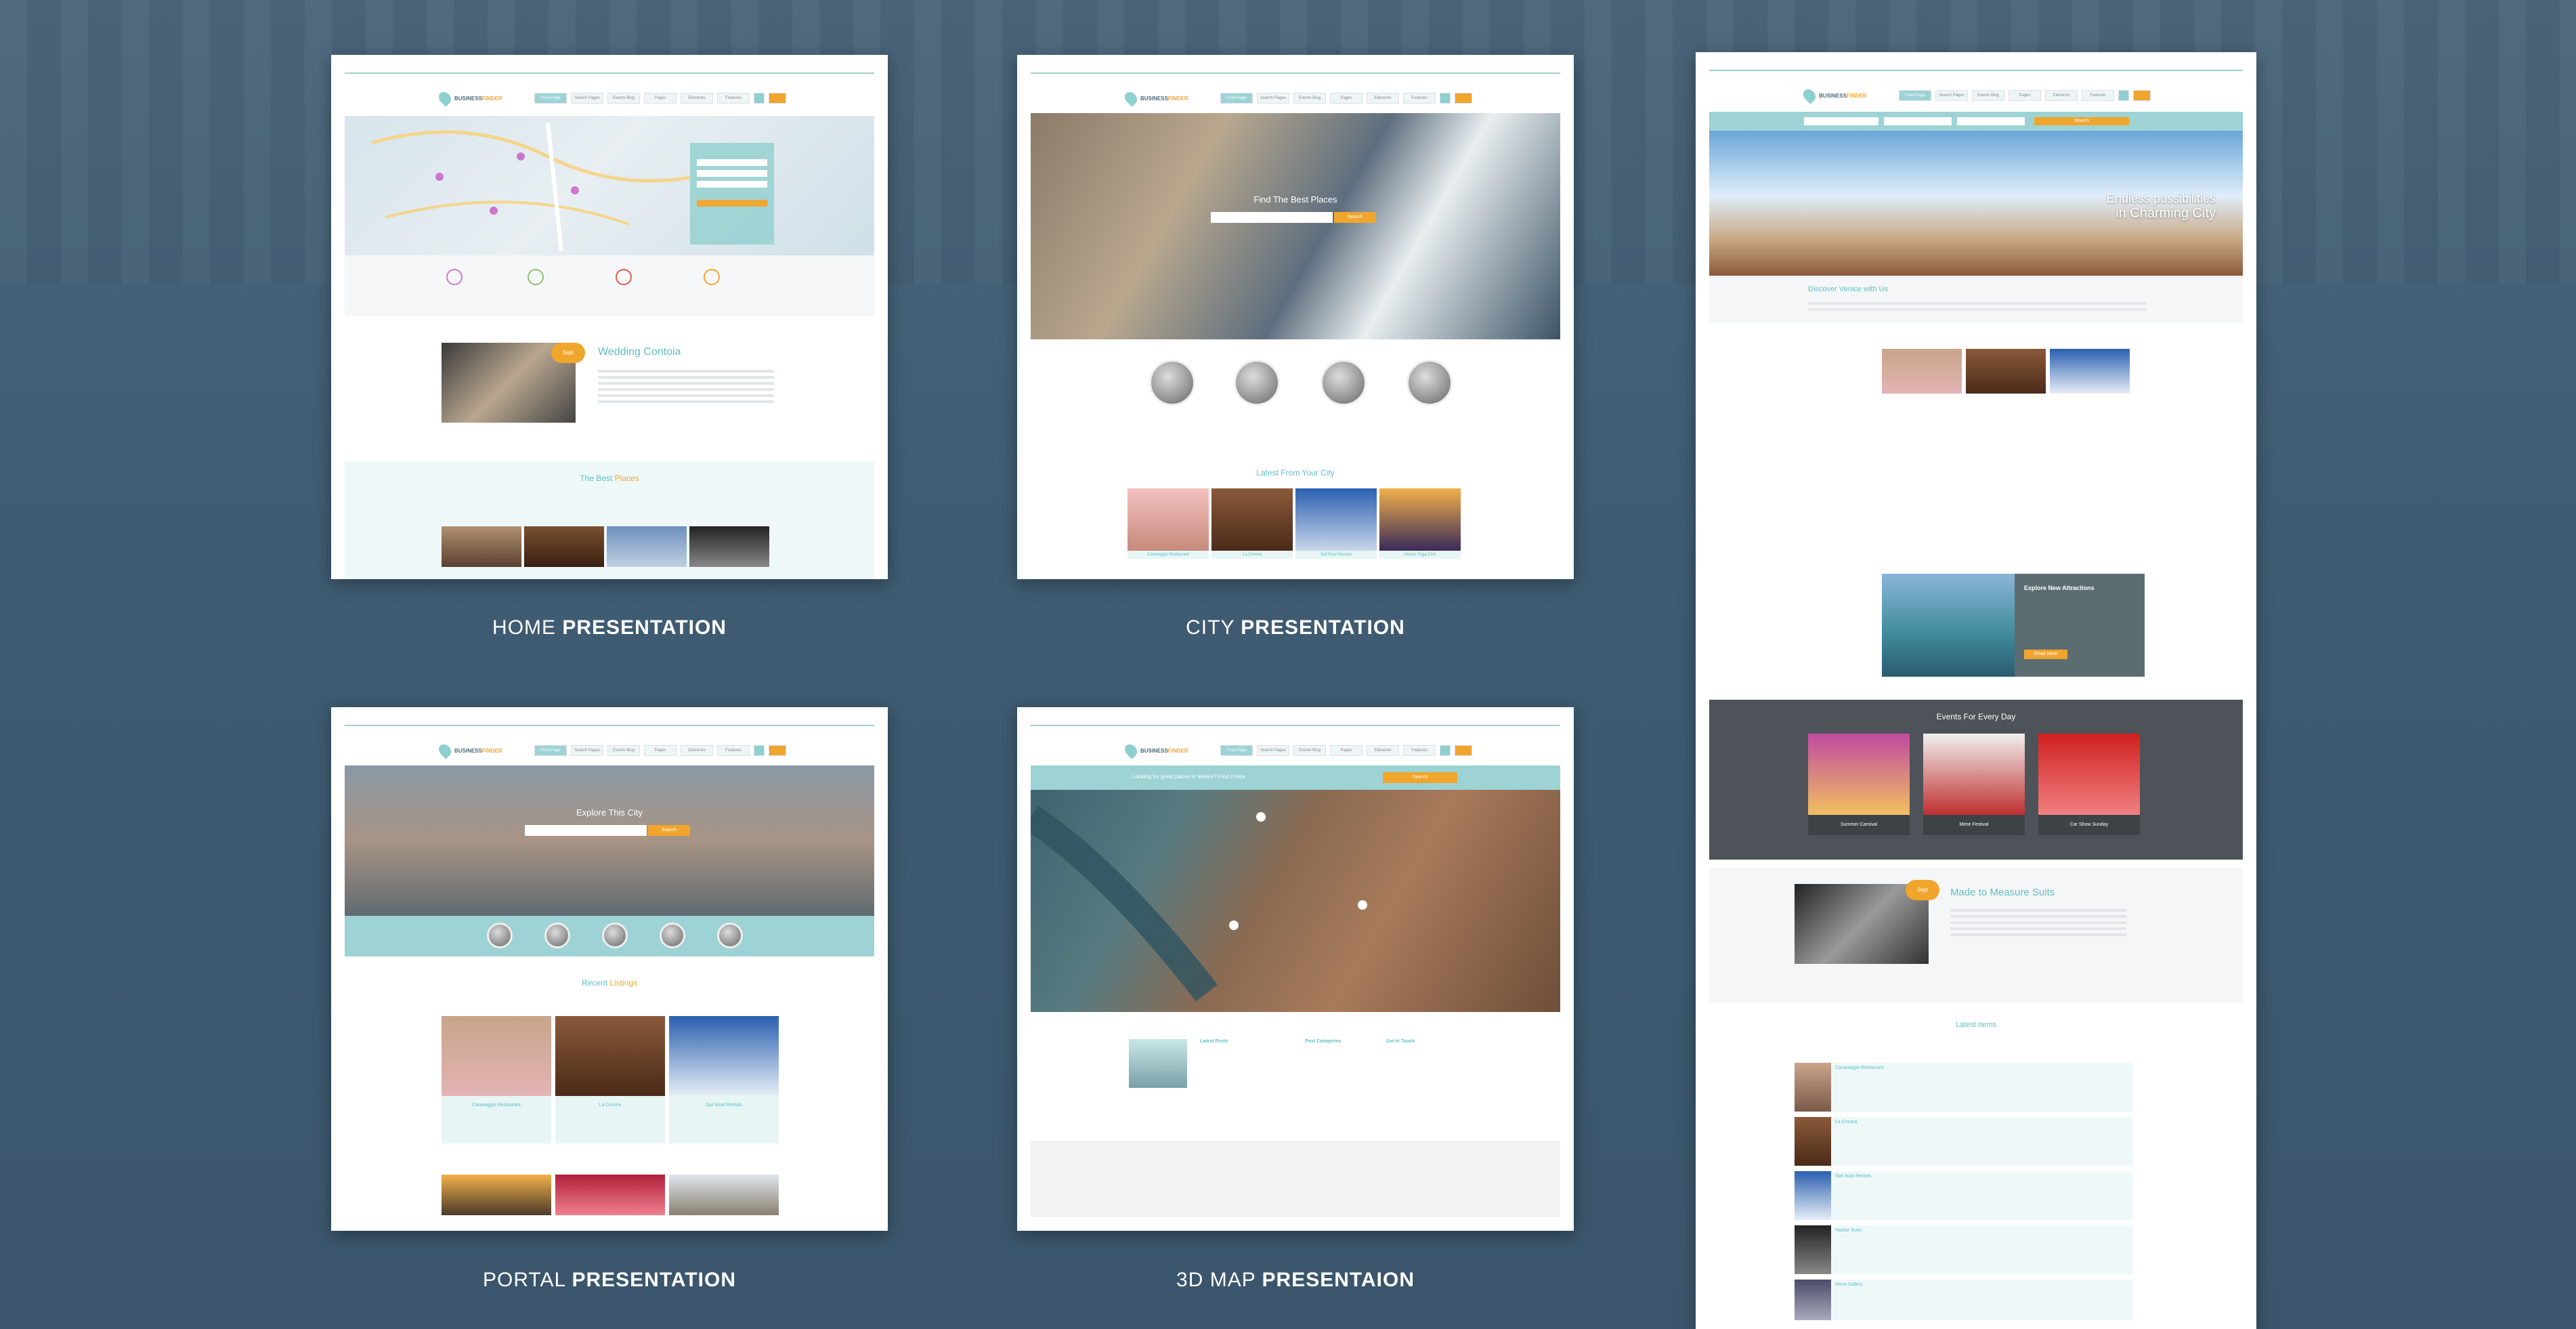  Describe the element at coordinates (1964, 1141) in the screenshot. I see `list-item: La Corona` at that location.